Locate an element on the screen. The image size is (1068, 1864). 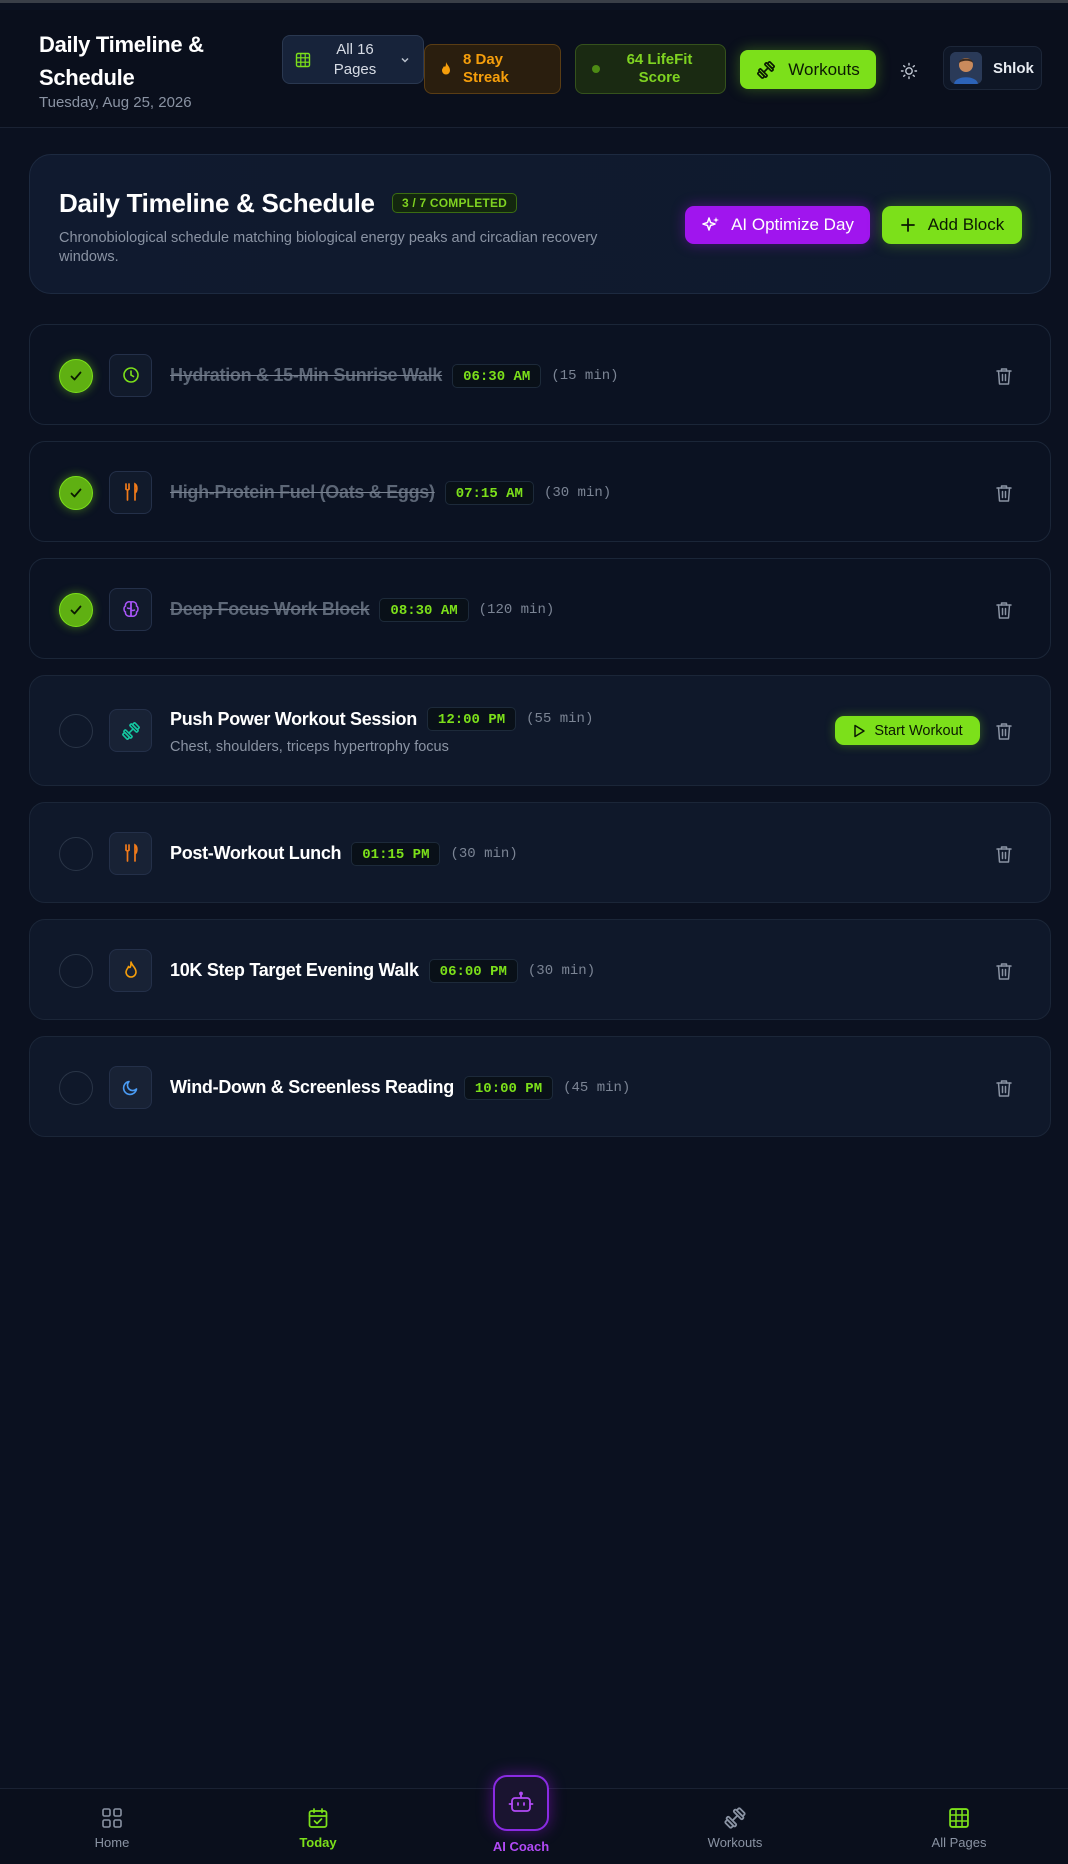
block-time: 08:30 AM is located at coordinates (424, 609).